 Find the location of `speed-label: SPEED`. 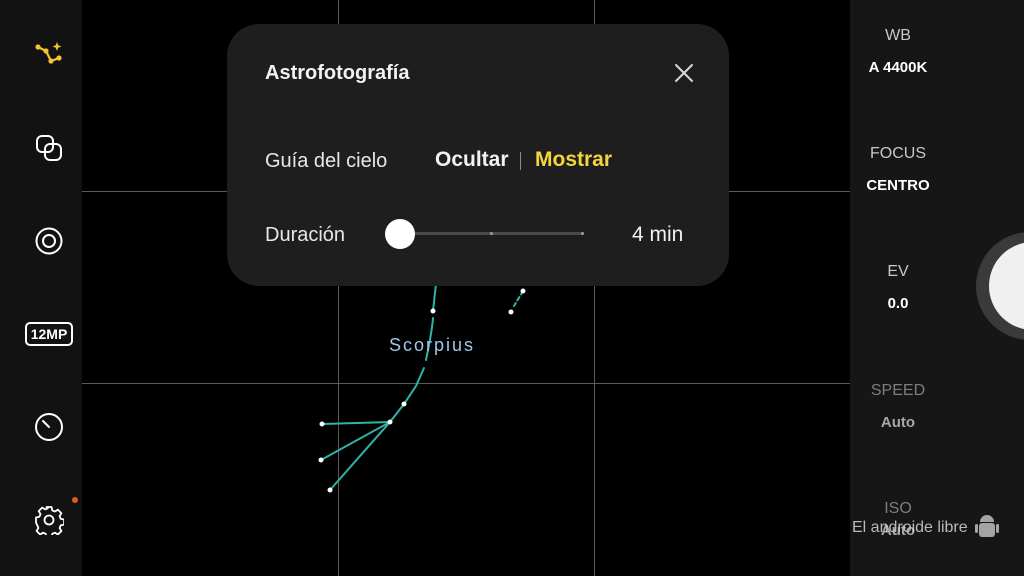

speed-label: SPEED is located at coordinates (898, 390).